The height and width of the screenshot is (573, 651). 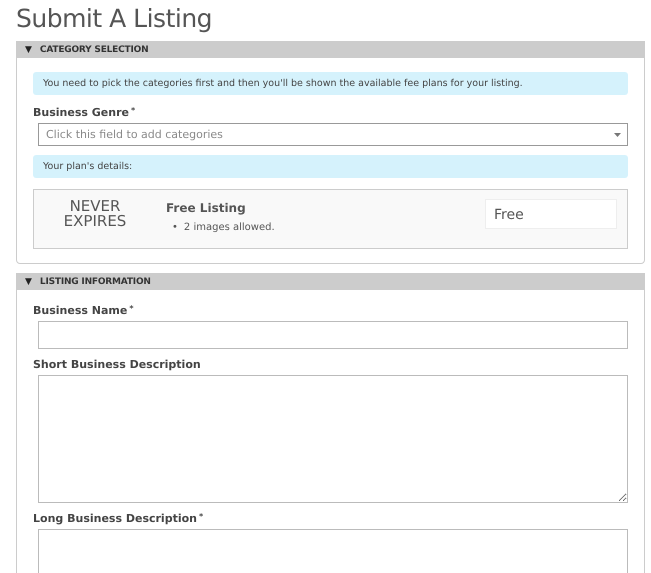 I want to click on field-label: Business Name *, so click(x=83, y=310).